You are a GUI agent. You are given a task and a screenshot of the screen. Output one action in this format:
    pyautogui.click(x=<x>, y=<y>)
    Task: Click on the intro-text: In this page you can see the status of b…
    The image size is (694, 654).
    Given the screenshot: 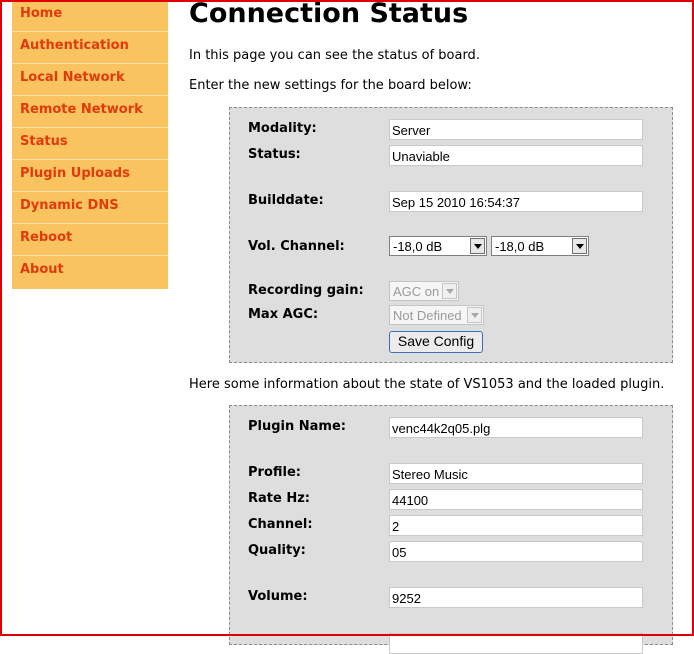 What is the action you would take?
    pyautogui.click(x=334, y=55)
    